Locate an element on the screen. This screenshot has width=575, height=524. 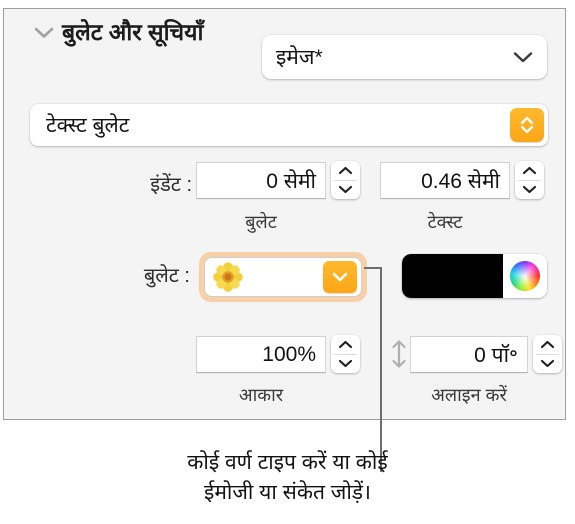
bullet-align-stepper is located at coordinates (547, 354).